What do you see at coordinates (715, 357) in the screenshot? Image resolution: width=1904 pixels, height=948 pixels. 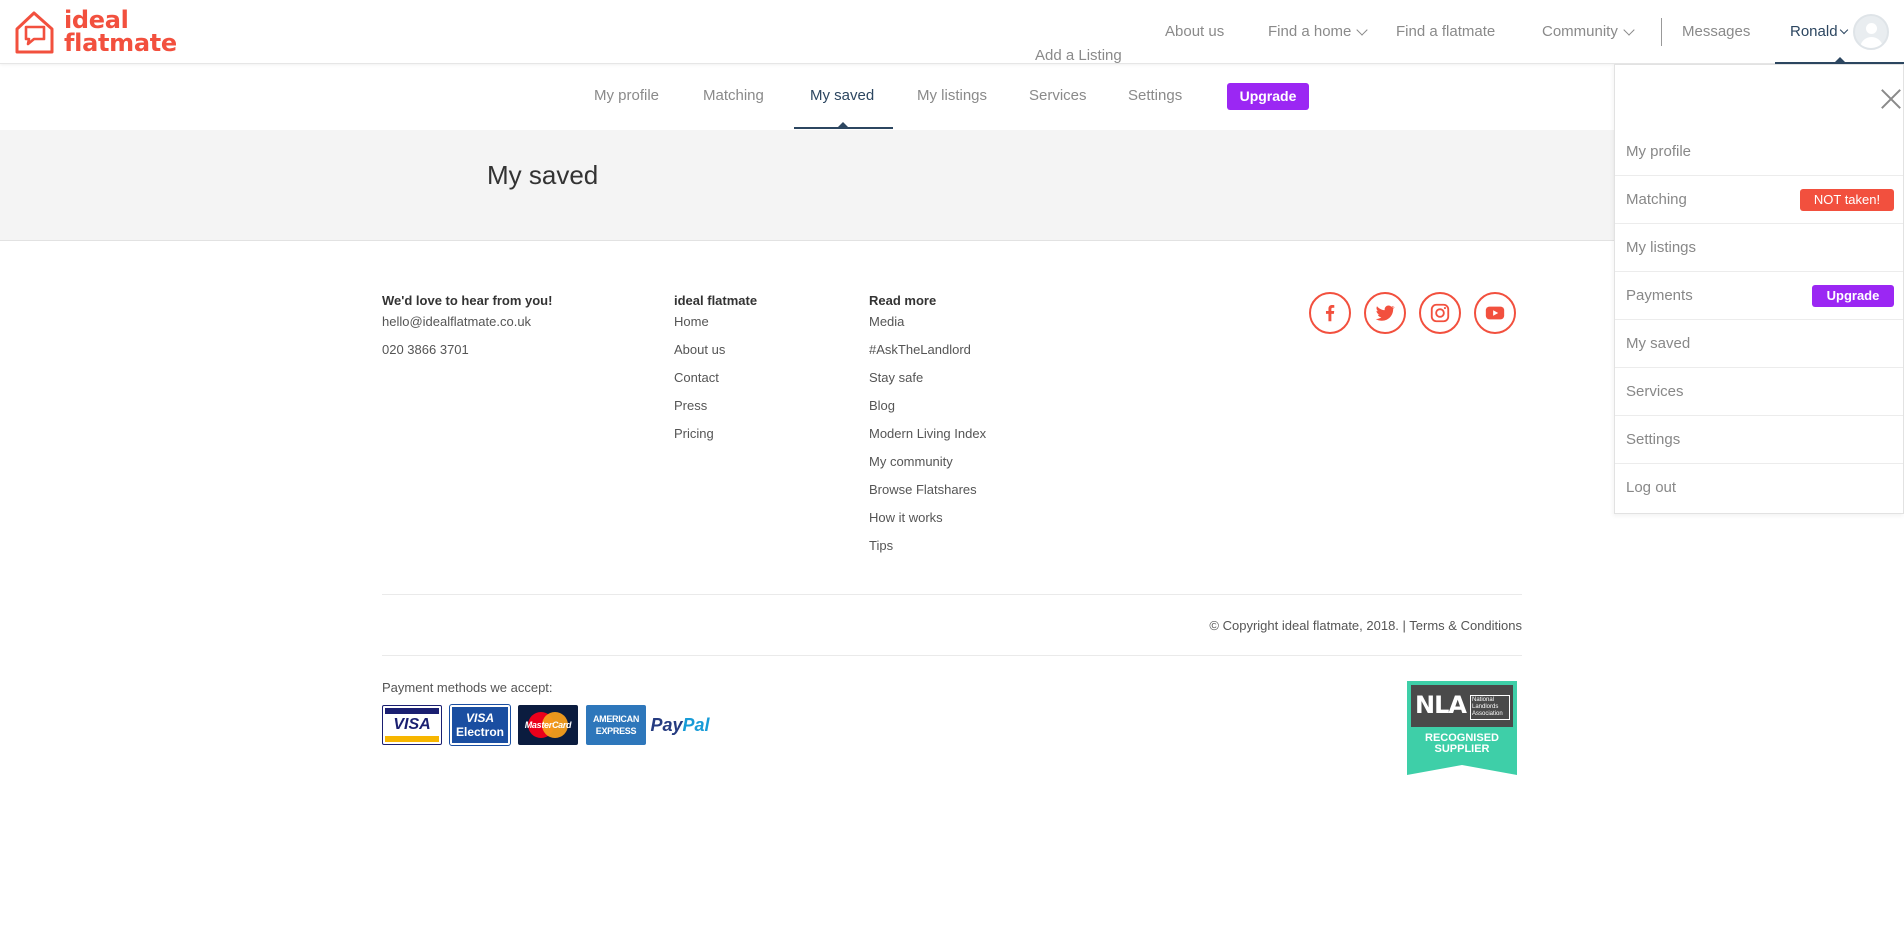 I see `footer-link-about: About us` at bounding box center [715, 357].